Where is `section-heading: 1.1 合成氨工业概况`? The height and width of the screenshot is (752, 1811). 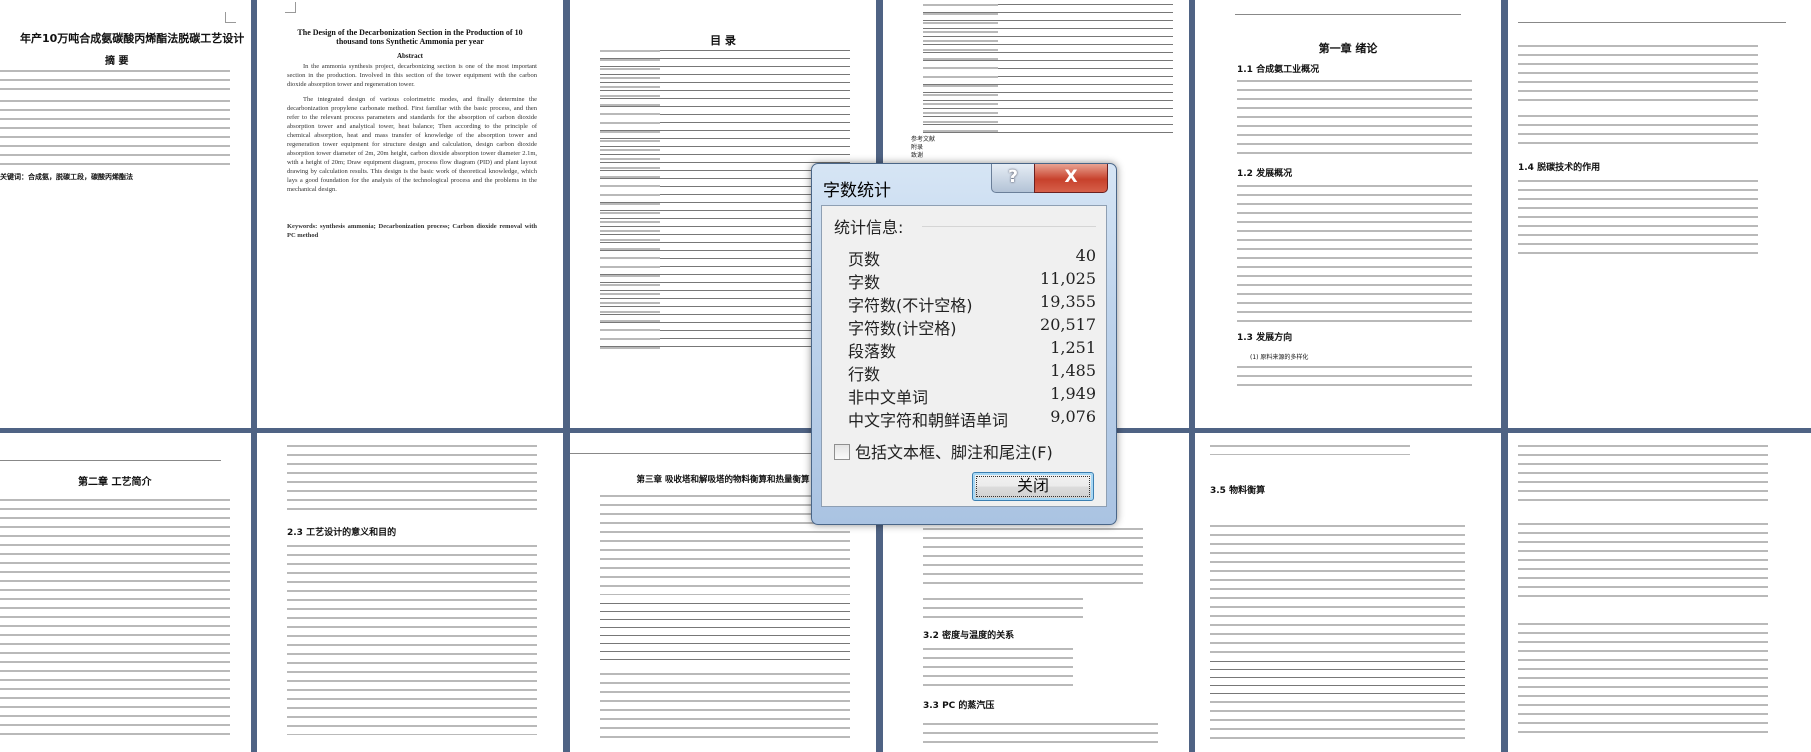
section-heading: 1.1 合成氨工业概况 is located at coordinates (1278, 70).